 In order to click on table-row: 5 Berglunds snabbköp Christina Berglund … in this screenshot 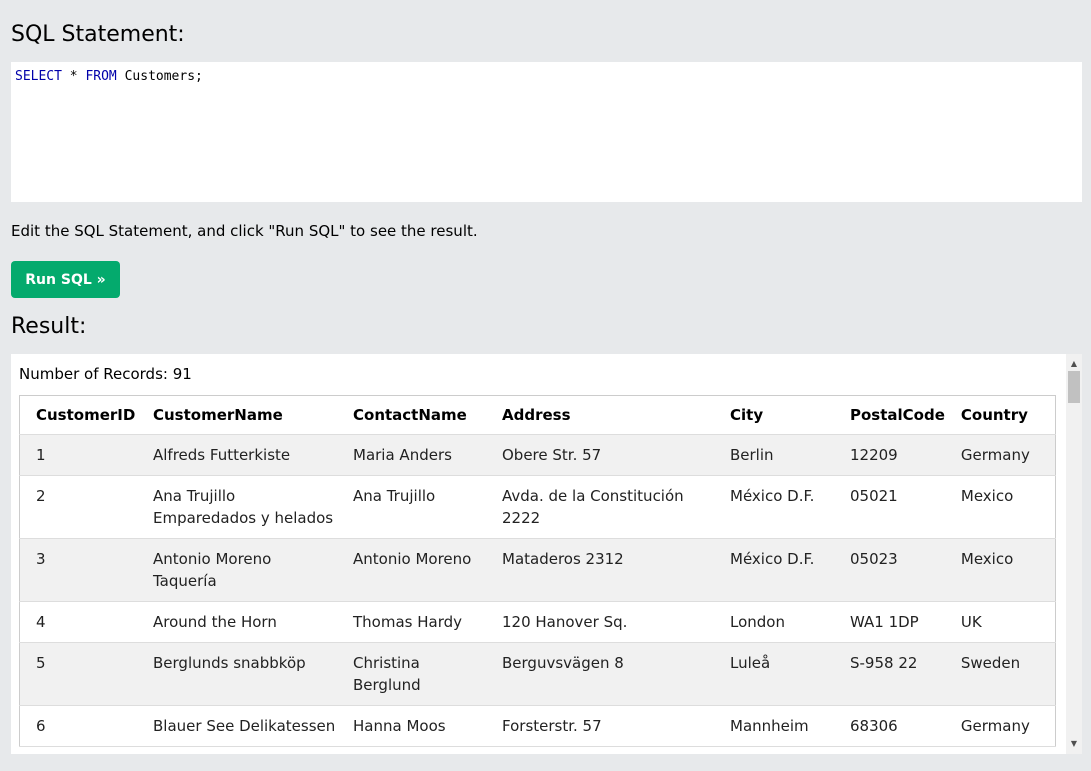, I will do `click(537, 674)`.